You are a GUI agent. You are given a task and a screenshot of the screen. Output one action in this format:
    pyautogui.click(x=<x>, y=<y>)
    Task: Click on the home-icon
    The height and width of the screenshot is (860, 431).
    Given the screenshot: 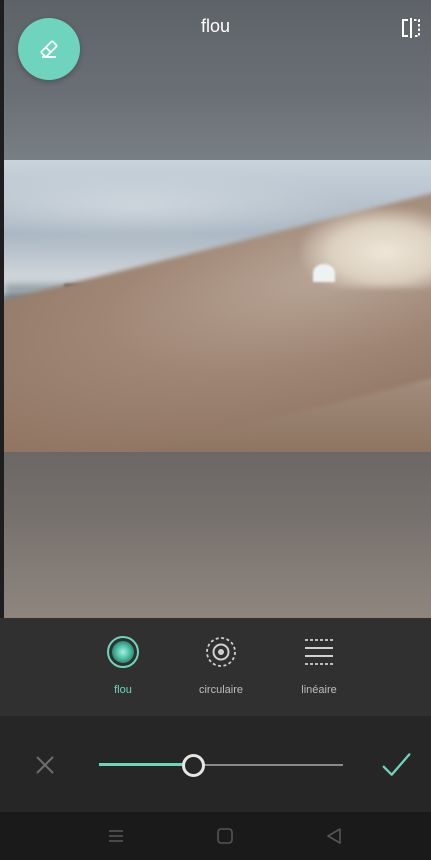 What is the action you would take?
    pyautogui.click(x=225, y=836)
    